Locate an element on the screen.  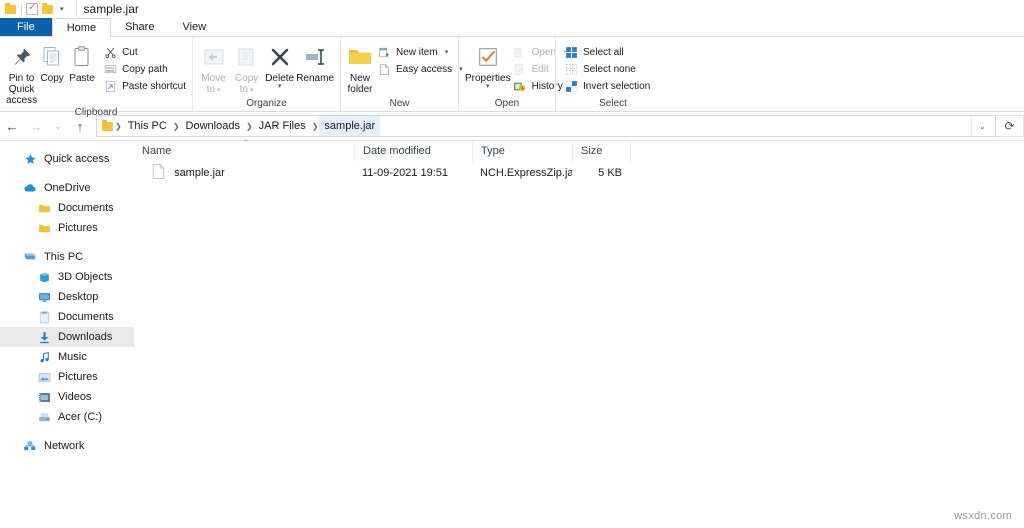
sidebar-item-videos: Videos is located at coordinates (67, 397).